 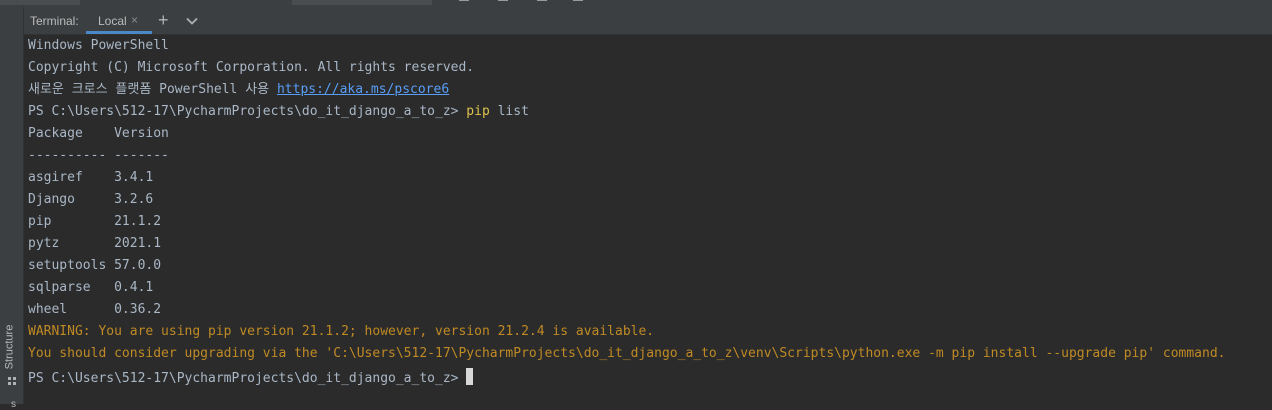 I want to click on powershell-notice: 새로운 크로스 플랫폼 PowerShell 사용, so click(x=152, y=89).